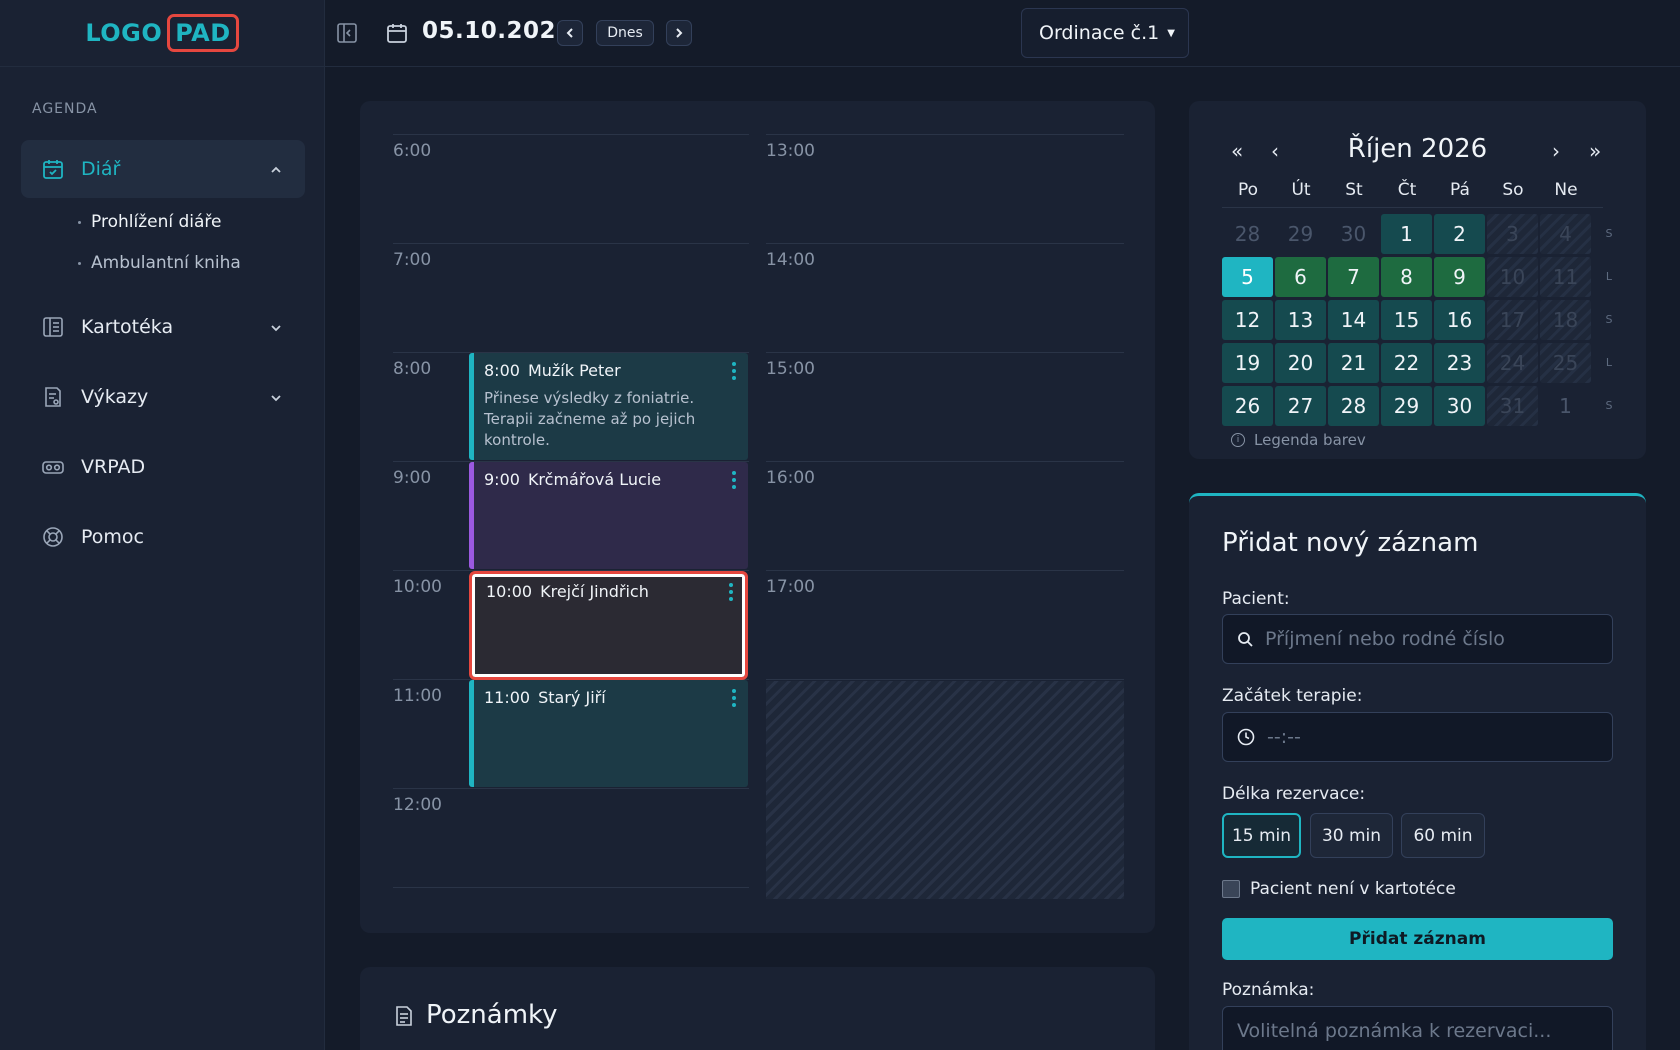 The height and width of the screenshot is (1050, 1680). What do you see at coordinates (412, 369) in the screenshot?
I see `hour-label: 8:00` at bounding box center [412, 369].